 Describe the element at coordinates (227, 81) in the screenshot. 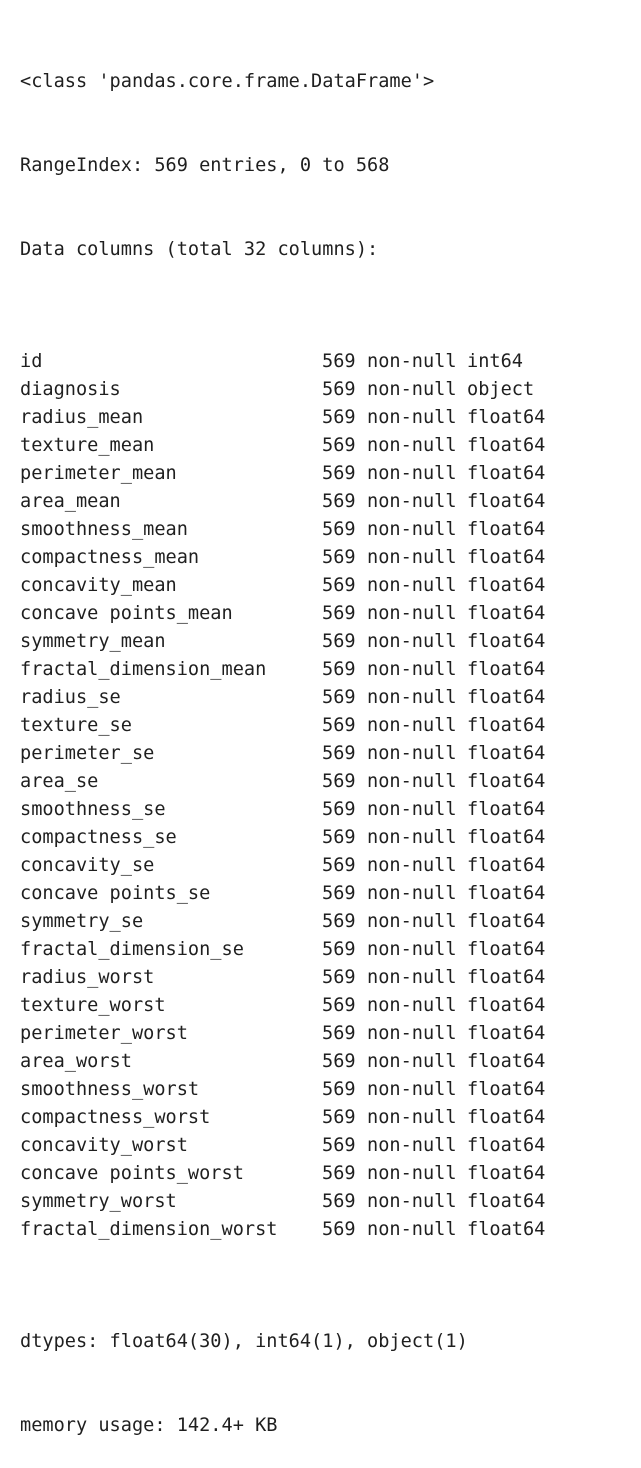

I see `class-line: <class 'pandas.core.frame.DataFrame'>` at that location.